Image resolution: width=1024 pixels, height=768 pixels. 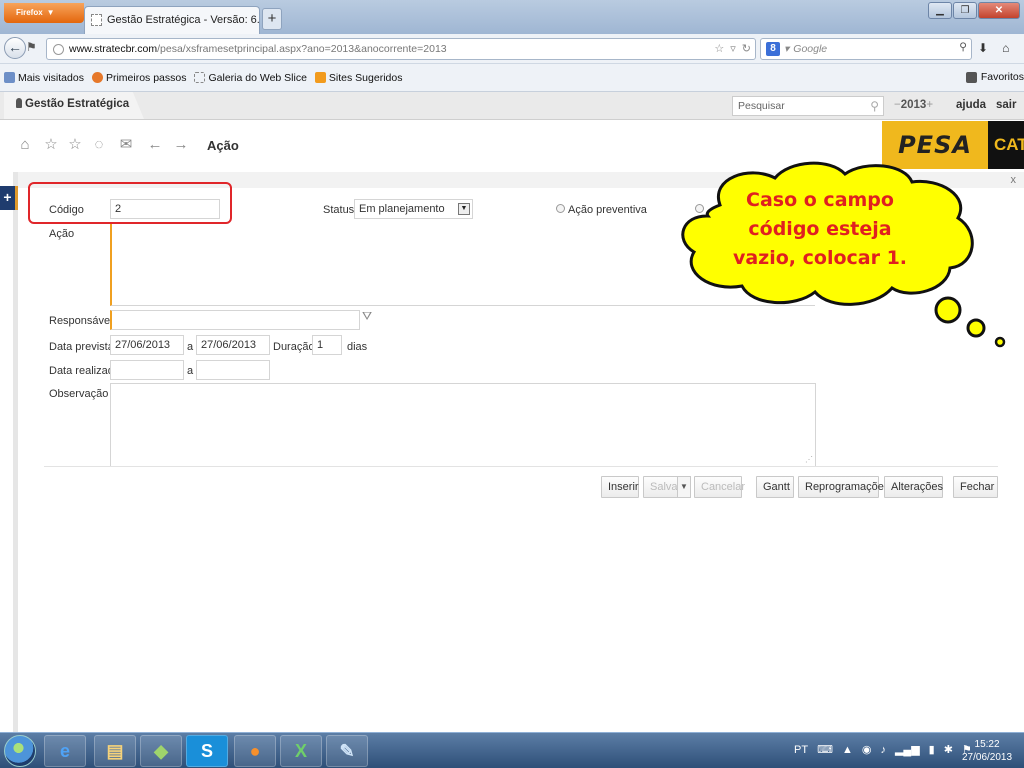 I want to click on minimize-icon: ▁, so click(x=940, y=10).